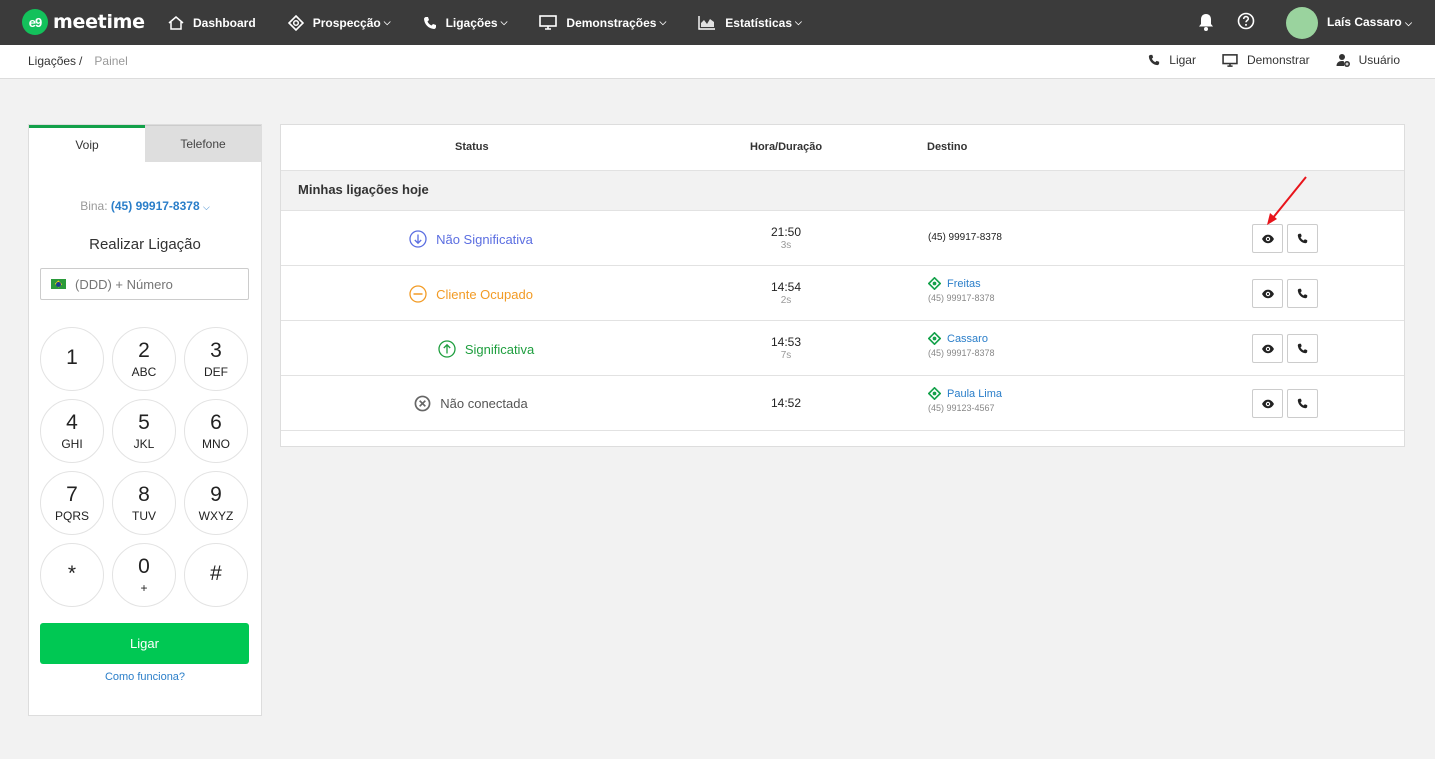 This screenshot has width=1435, height=759. I want to click on key-letters: GHI, so click(72, 443).